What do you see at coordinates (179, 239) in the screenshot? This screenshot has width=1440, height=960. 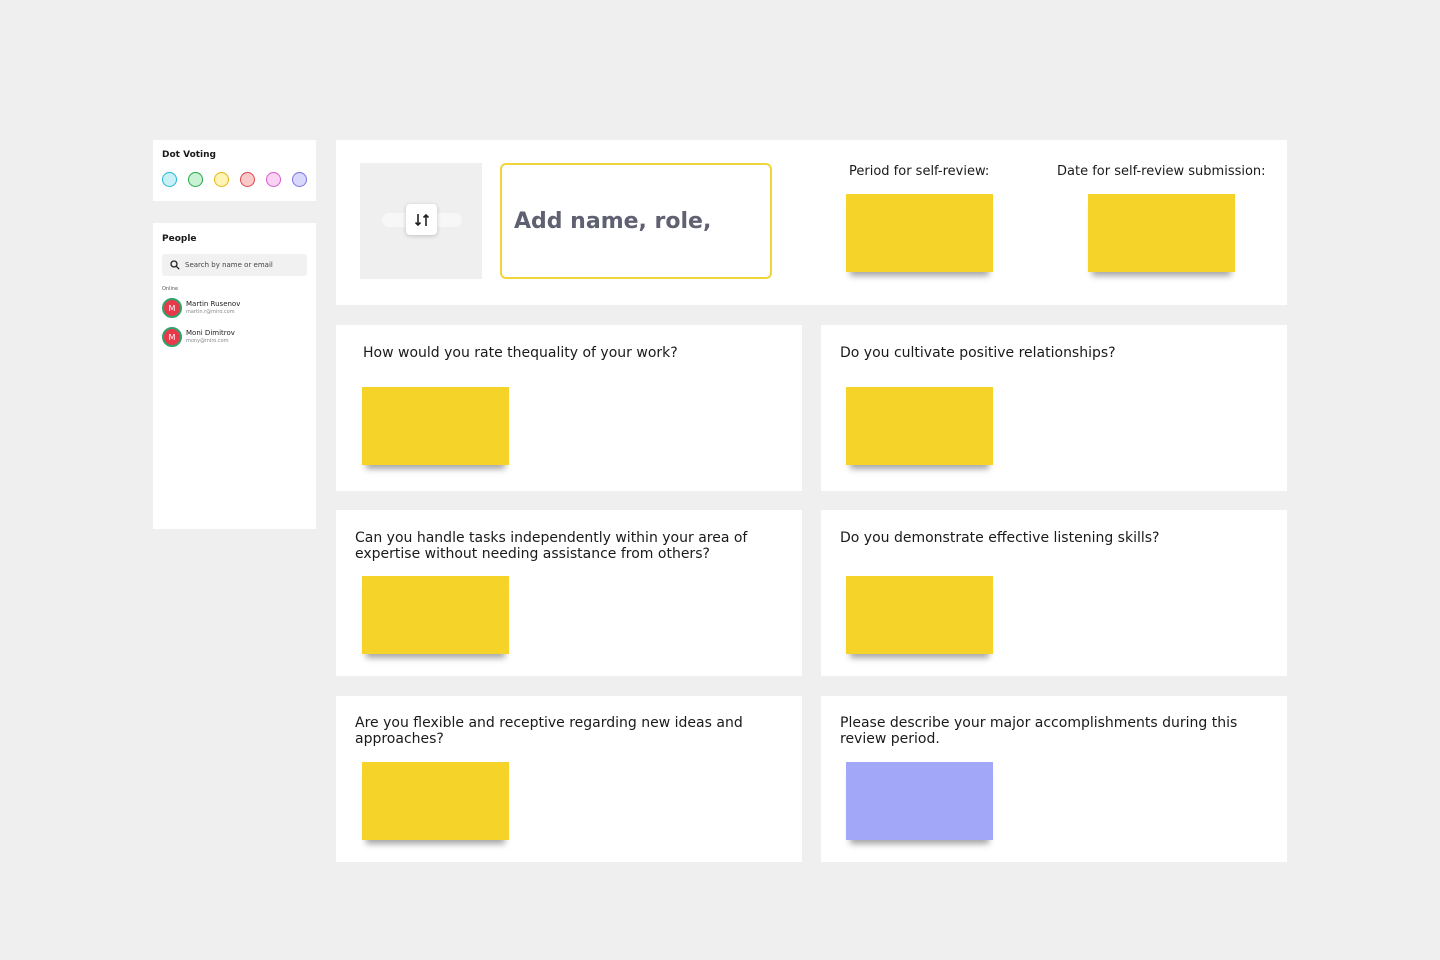 I see `people-title: People` at bounding box center [179, 239].